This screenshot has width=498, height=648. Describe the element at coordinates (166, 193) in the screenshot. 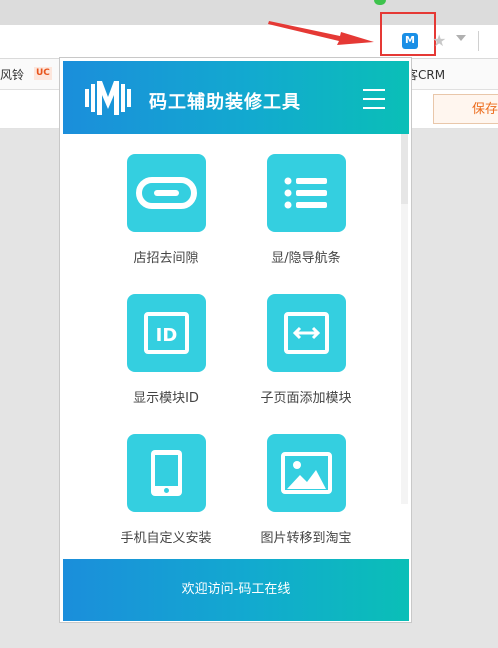

I see `link-icon` at that location.